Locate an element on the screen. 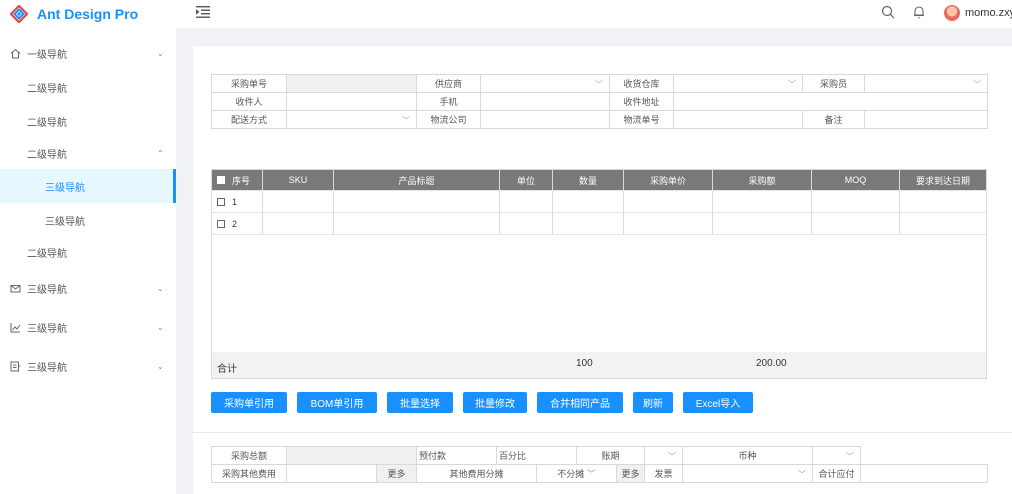  refresh-button: 刷新 is located at coordinates (653, 402).